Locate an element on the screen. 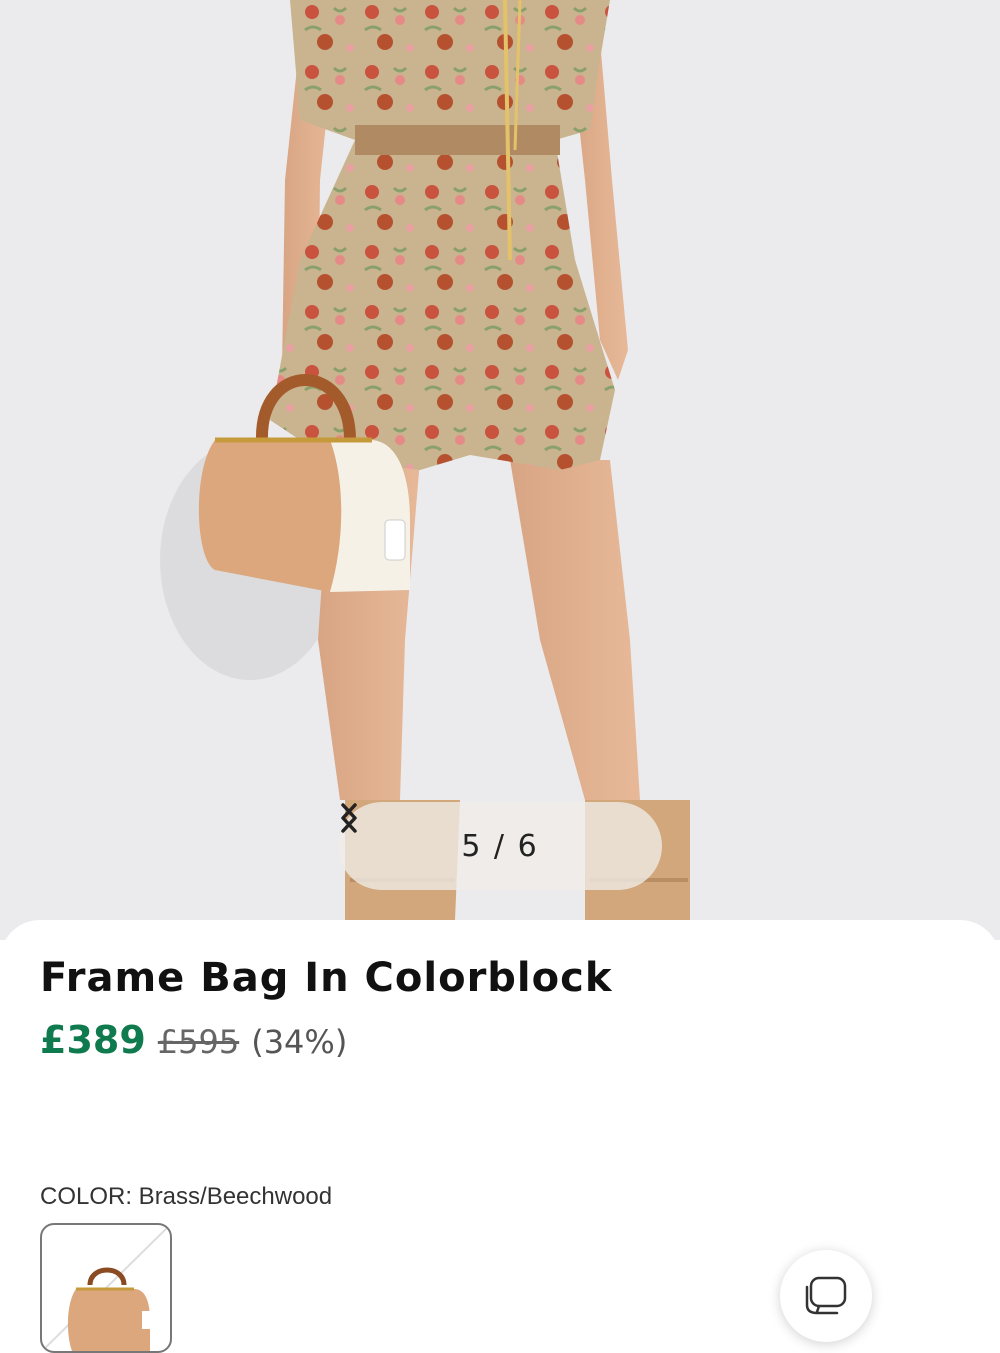 The height and width of the screenshot is (1353, 1000). chat-button is located at coordinates (826, 1296).